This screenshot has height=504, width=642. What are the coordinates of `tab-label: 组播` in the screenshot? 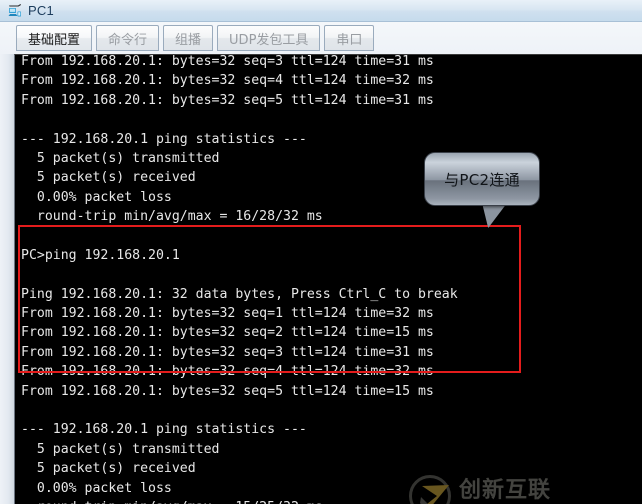 It's located at (188, 40).